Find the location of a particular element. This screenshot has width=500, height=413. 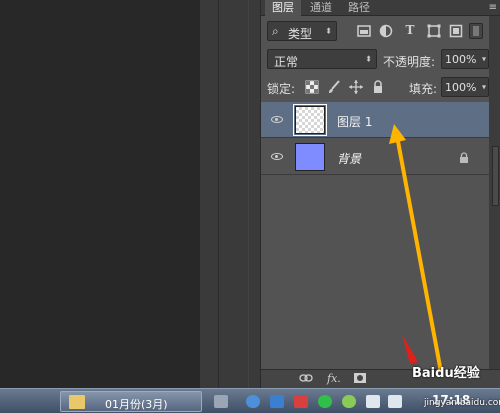

filter-row: ⌕ 类型 ⬍ T is located at coordinates (375, 31).